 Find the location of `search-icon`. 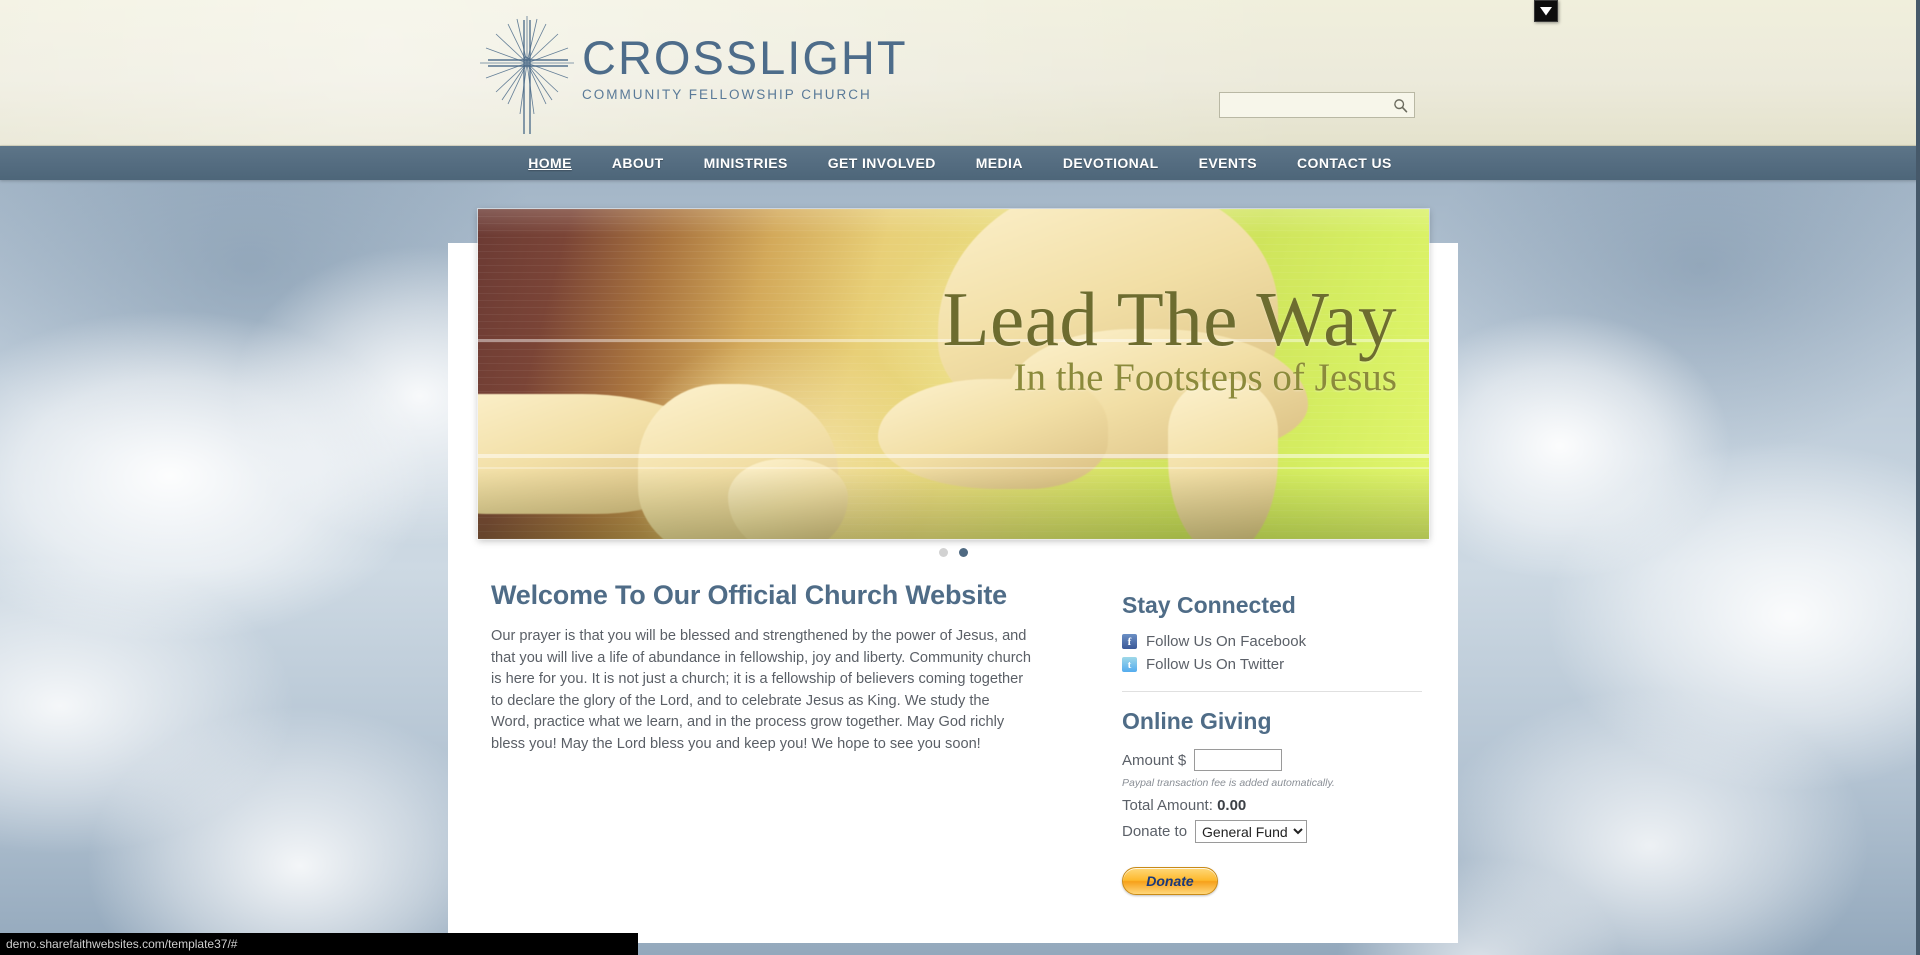

search-icon is located at coordinates (1401, 105).